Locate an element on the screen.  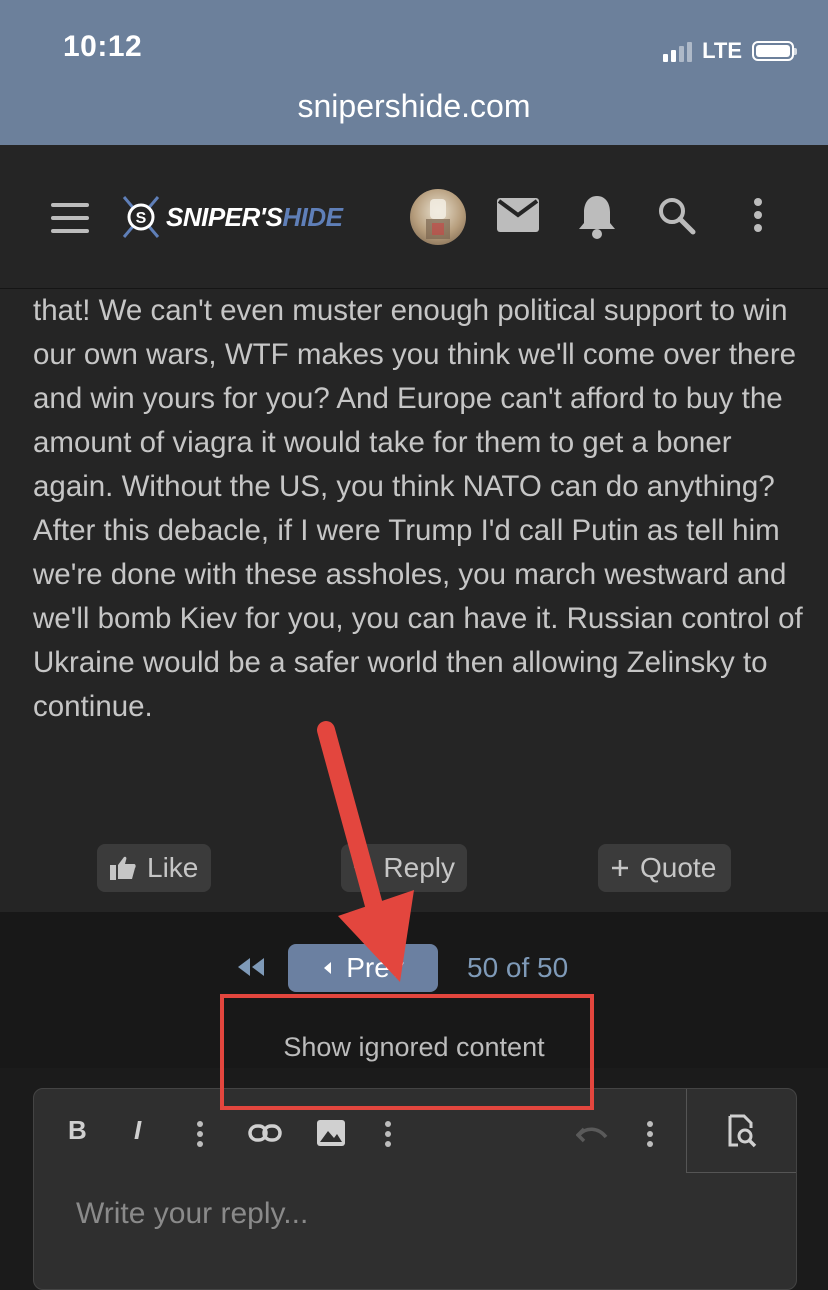
battery-icon is located at coordinates (774, 51).